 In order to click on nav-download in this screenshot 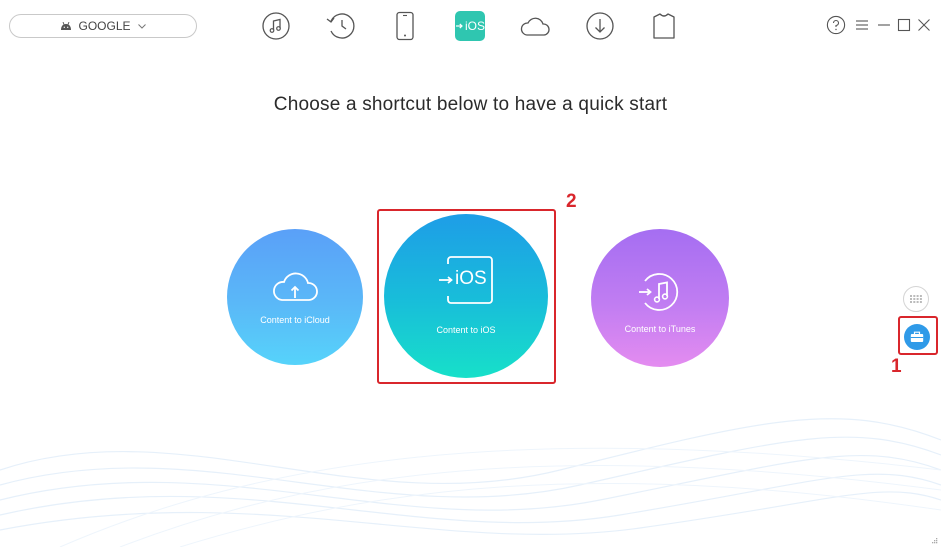, I will do `click(600, 26)`.